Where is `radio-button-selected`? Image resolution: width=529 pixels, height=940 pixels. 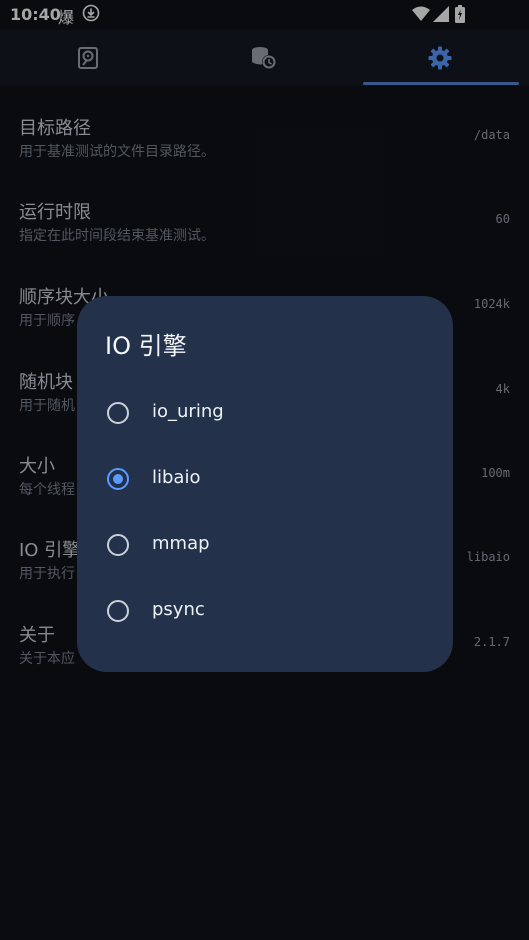
radio-button-selected is located at coordinates (118, 479).